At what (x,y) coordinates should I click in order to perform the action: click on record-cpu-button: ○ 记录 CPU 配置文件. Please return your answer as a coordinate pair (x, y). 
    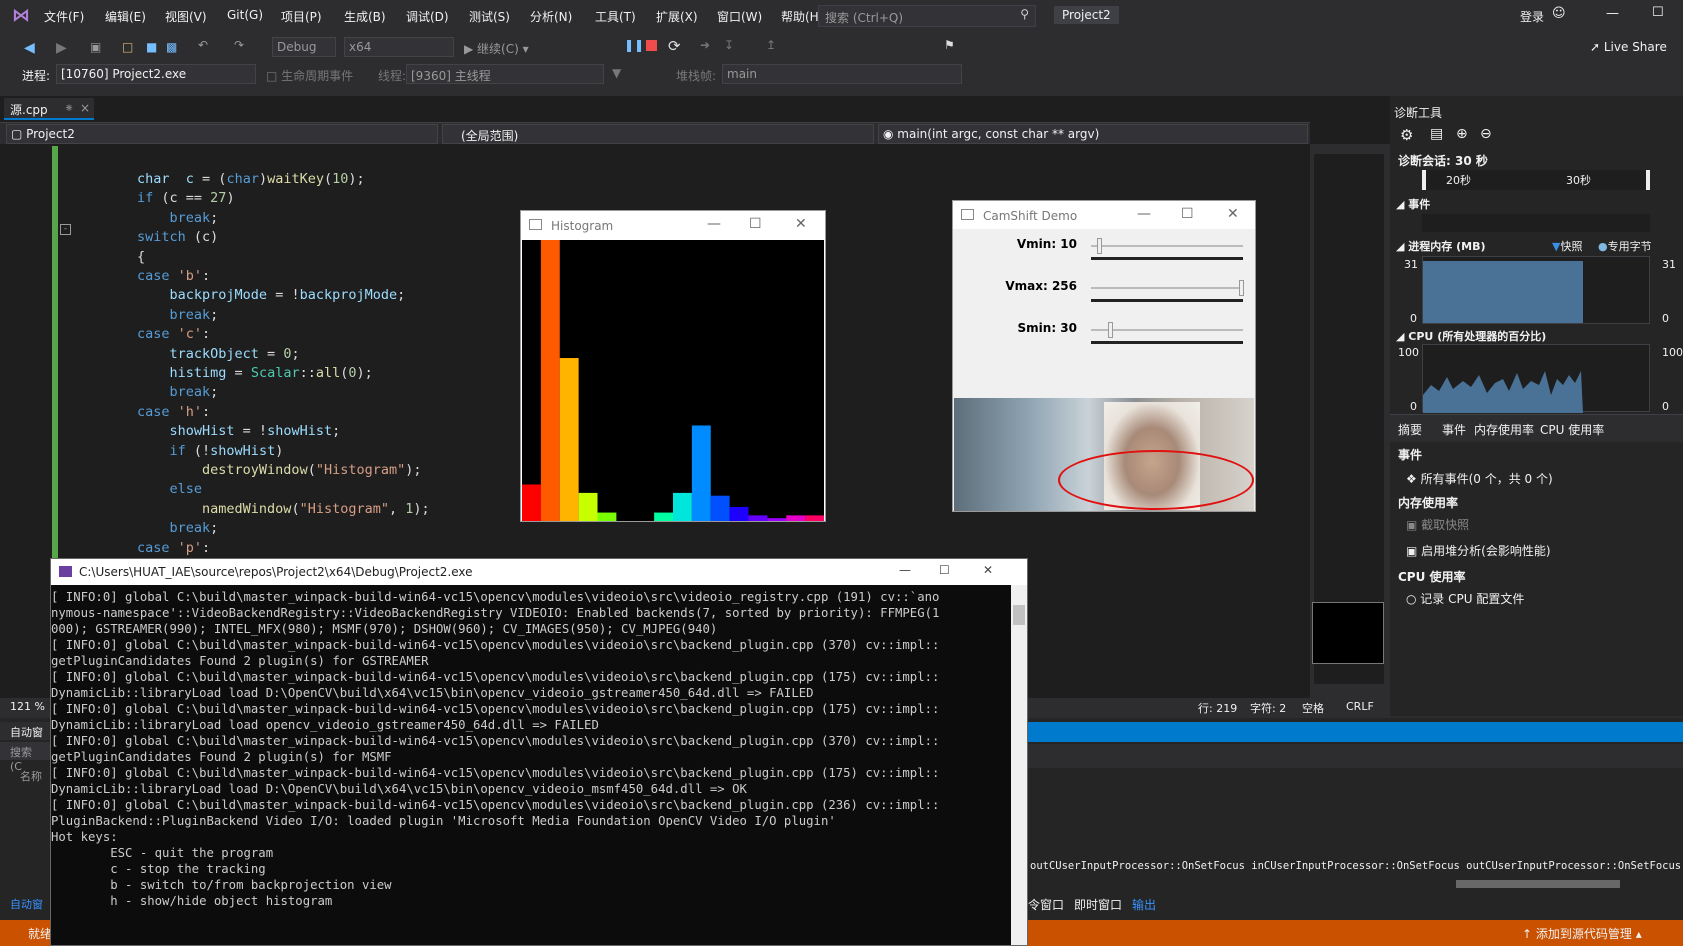
    Looking at the image, I should click on (1465, 598).